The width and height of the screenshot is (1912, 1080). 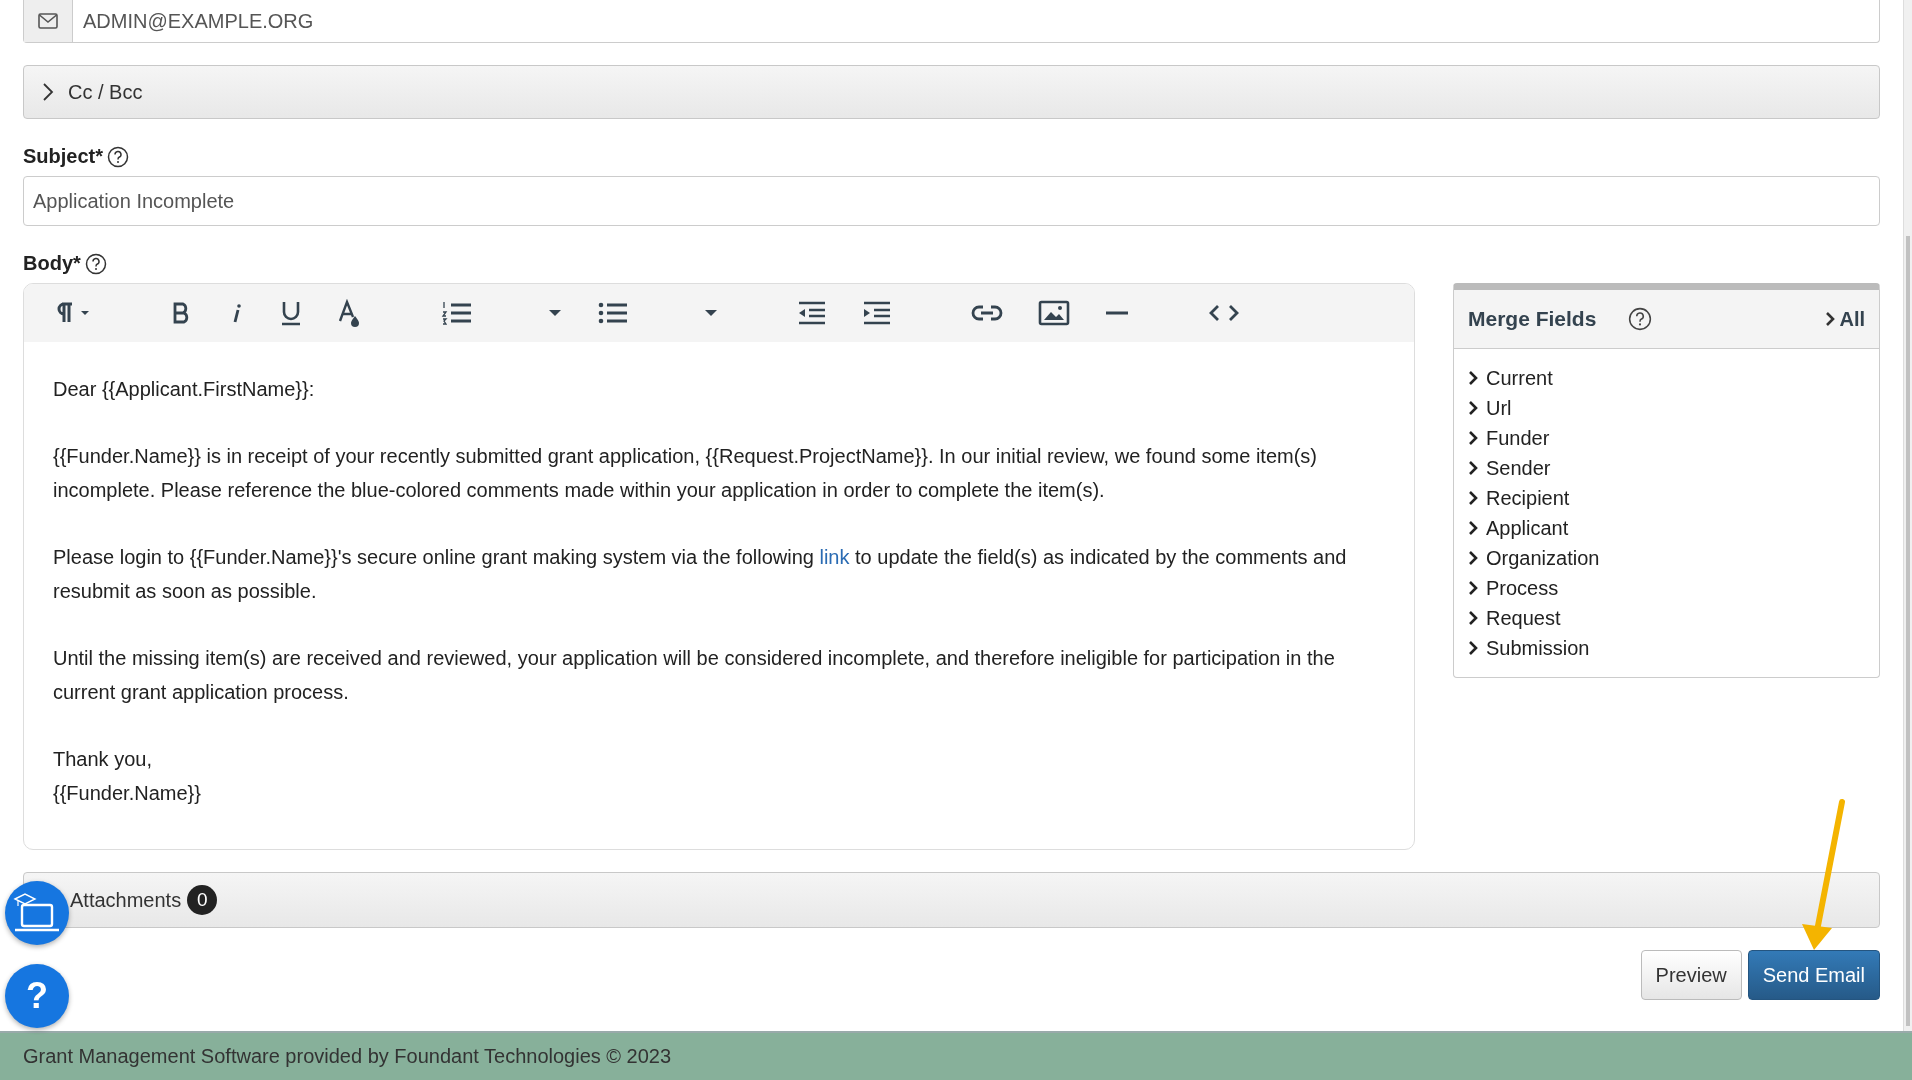 What do you see at coordinates (184, 389) in the screenshot?
I see `body-paragraph: Dear {{Applicant.FirstName}}:` at bounding box center [184, 389].